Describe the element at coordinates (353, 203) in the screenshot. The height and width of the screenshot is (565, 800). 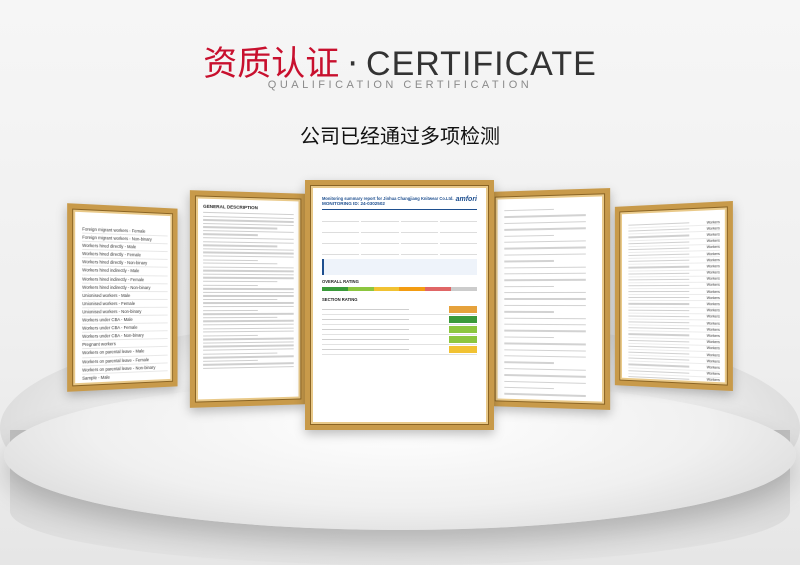
I see `monitoring-id: MONITORING ID: 24-0302502` at that location.